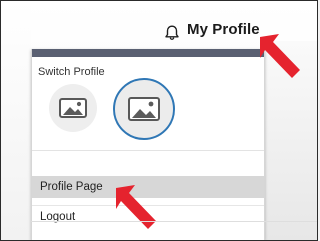 The width and height of the screenshot is (320, 241). Describe the element at coordinates (71, 72) in the screenshot. I see `switch-profile-label: Switch Profile` at that location.